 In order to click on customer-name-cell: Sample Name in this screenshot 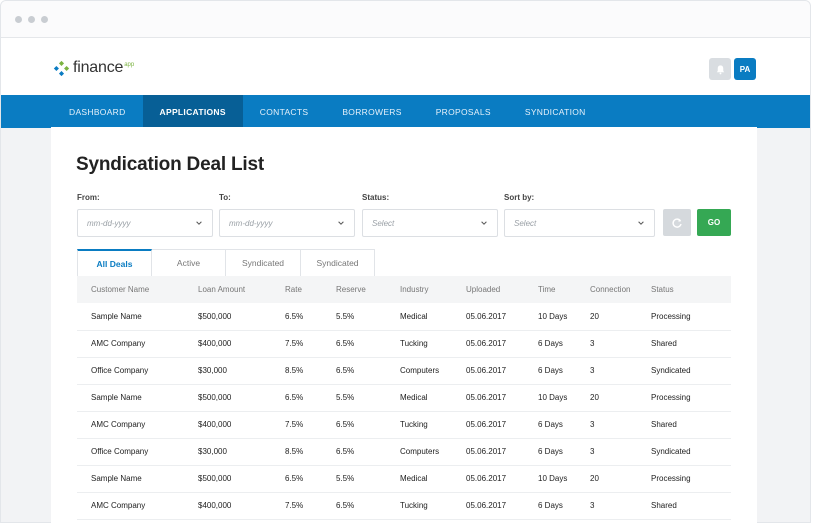, I will do `click(137, 479)`.